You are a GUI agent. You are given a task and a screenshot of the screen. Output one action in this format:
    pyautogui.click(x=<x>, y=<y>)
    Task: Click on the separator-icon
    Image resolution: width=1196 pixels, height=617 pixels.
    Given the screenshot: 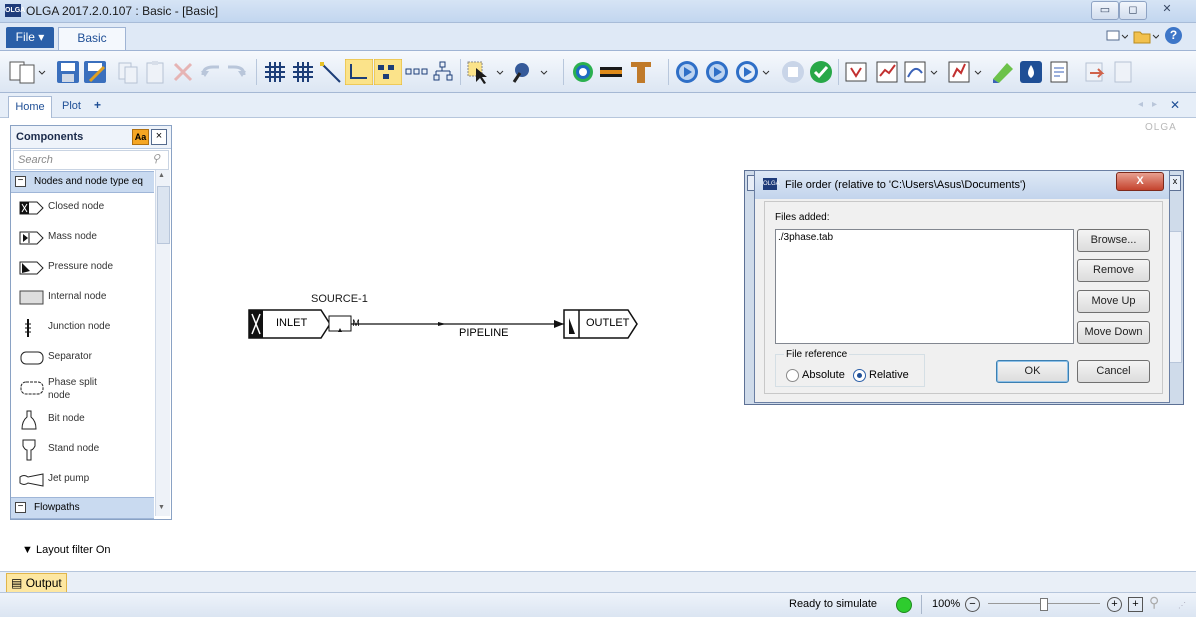 What is the action you would take?
    pyautogui.click(x=32, y=358)
    